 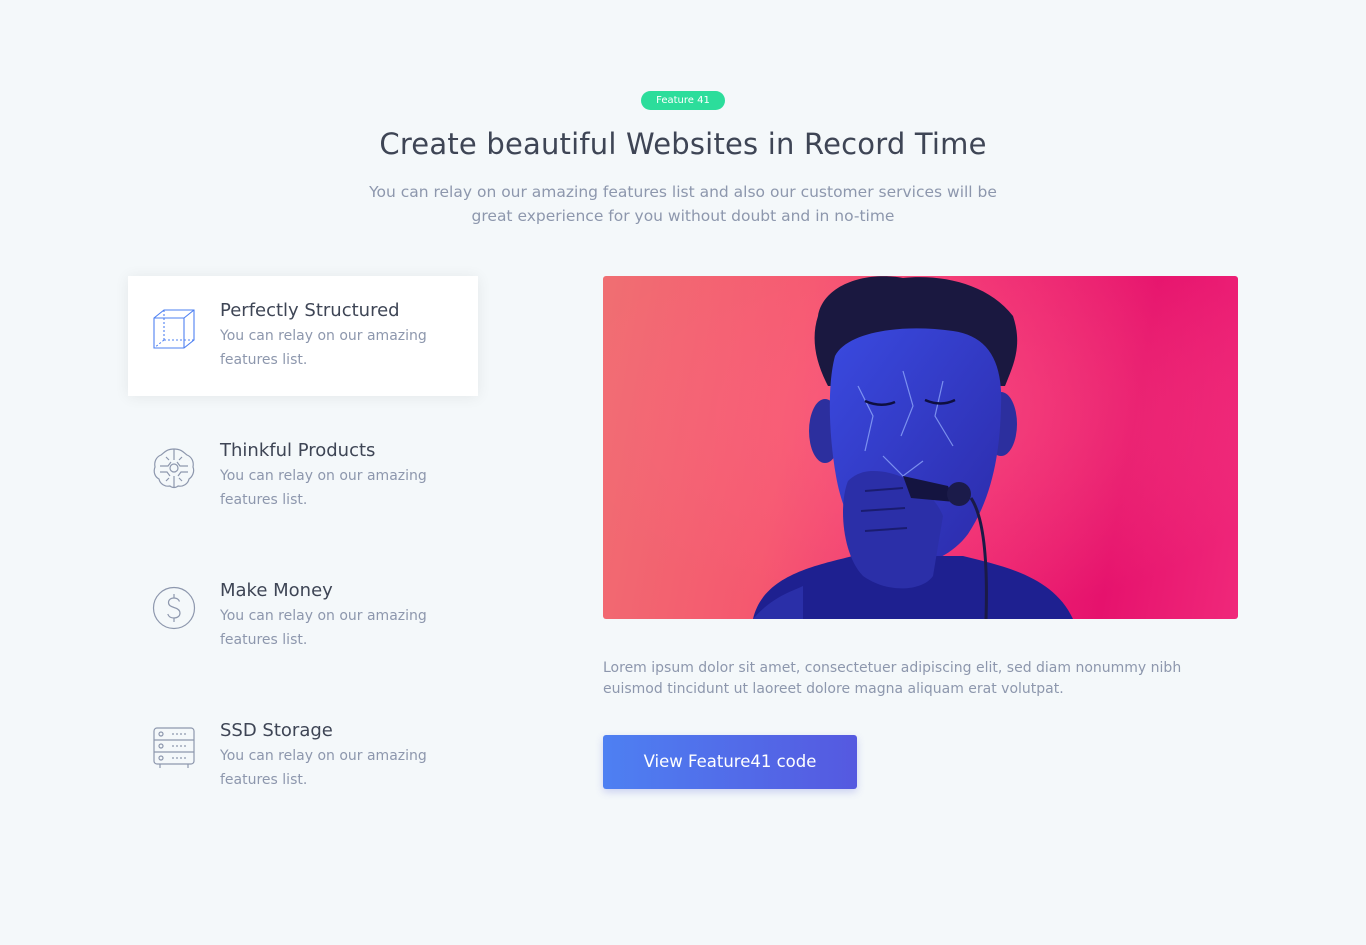 What do you see at coordinates (174, 328) in the screenshot?
I see `cube-icon` at bounding box center [174, 328].